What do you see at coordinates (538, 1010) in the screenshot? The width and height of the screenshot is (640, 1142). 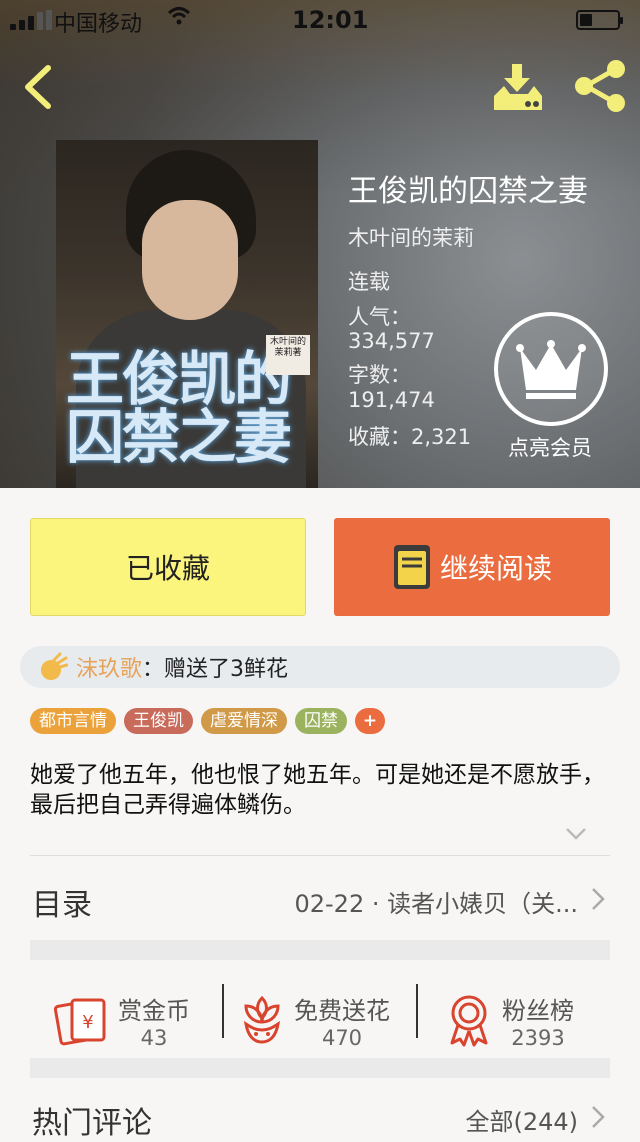 I see `fan-ranking-label: 粉丝榜` at bounding box center [538, 1010].